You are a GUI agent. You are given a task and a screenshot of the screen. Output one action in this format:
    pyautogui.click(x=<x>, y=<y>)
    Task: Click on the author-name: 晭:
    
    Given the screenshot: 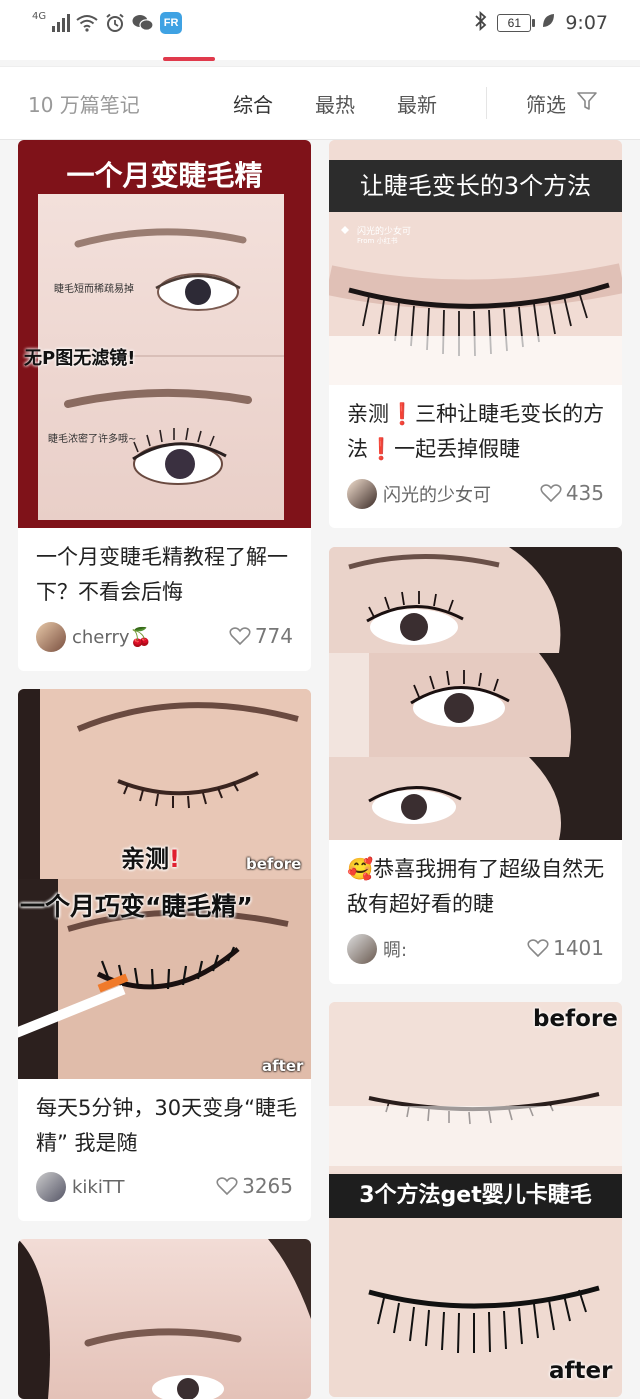 What is the action you would take?
    pyautogui.click(x=395, y=949)
    